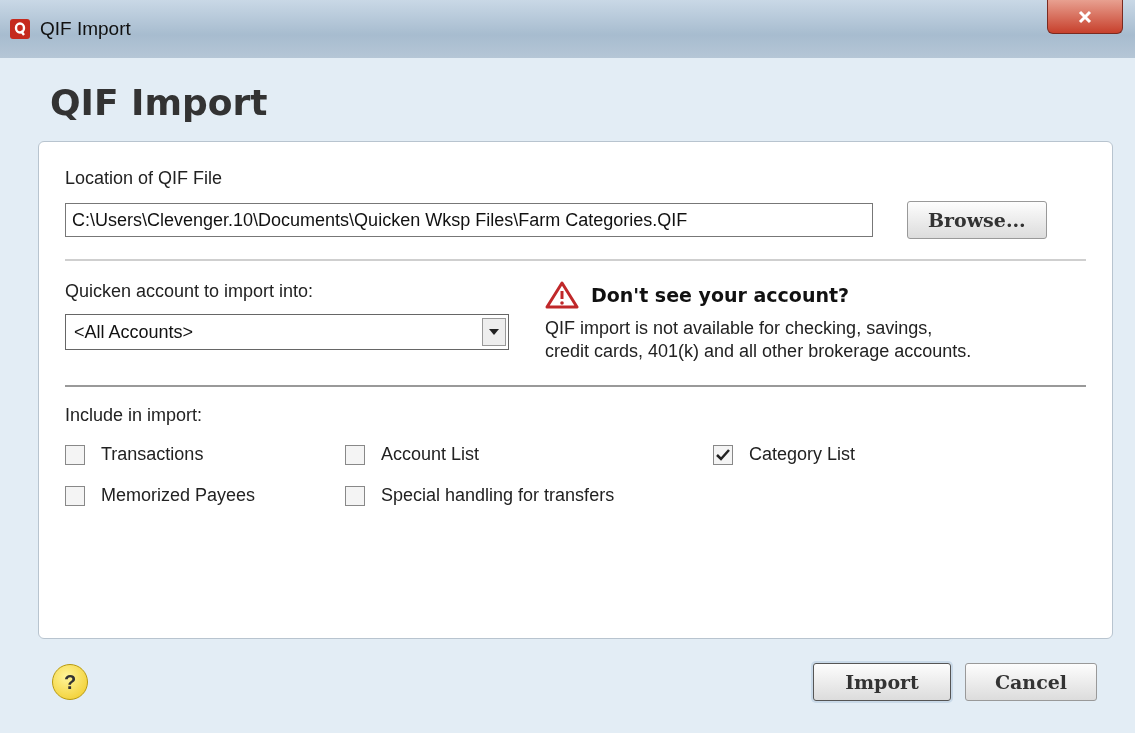  I want to click on close-button, so click(1085, 17).